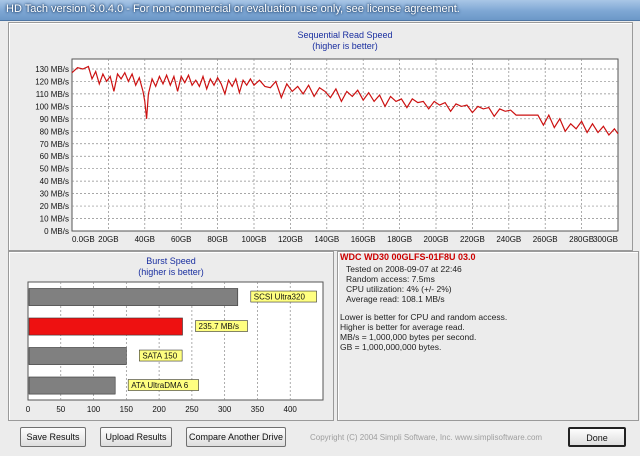  I want to click on x-tick-label: 150, so click(127, 409).